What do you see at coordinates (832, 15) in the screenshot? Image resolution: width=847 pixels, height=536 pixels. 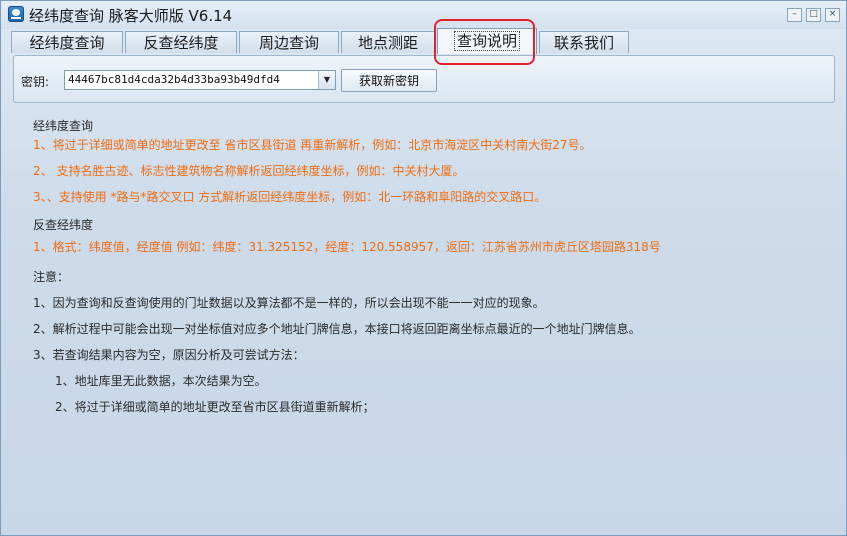 I see `close-button: ×` at bounding box center [832, 15].